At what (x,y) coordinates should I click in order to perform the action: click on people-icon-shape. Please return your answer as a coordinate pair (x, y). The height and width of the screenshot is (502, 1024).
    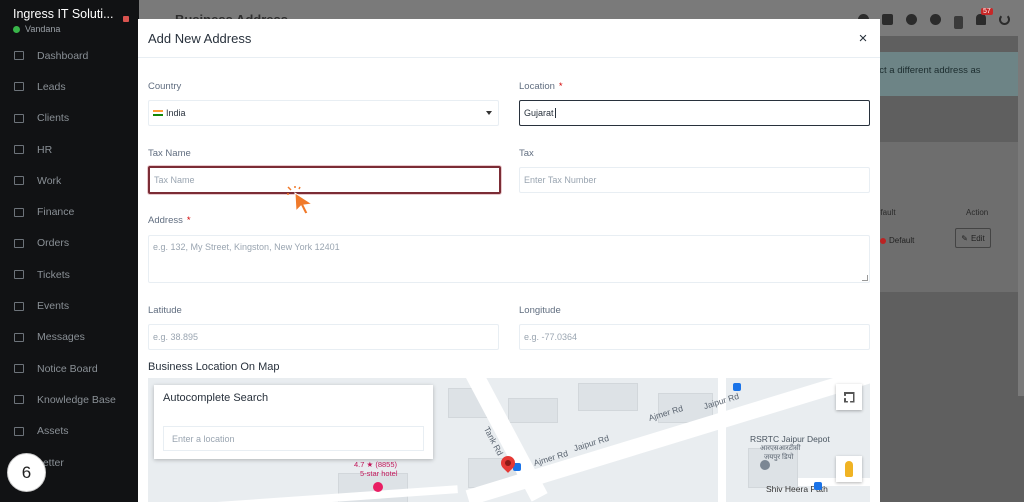
    Looking at the image, I should click on (19, 150).